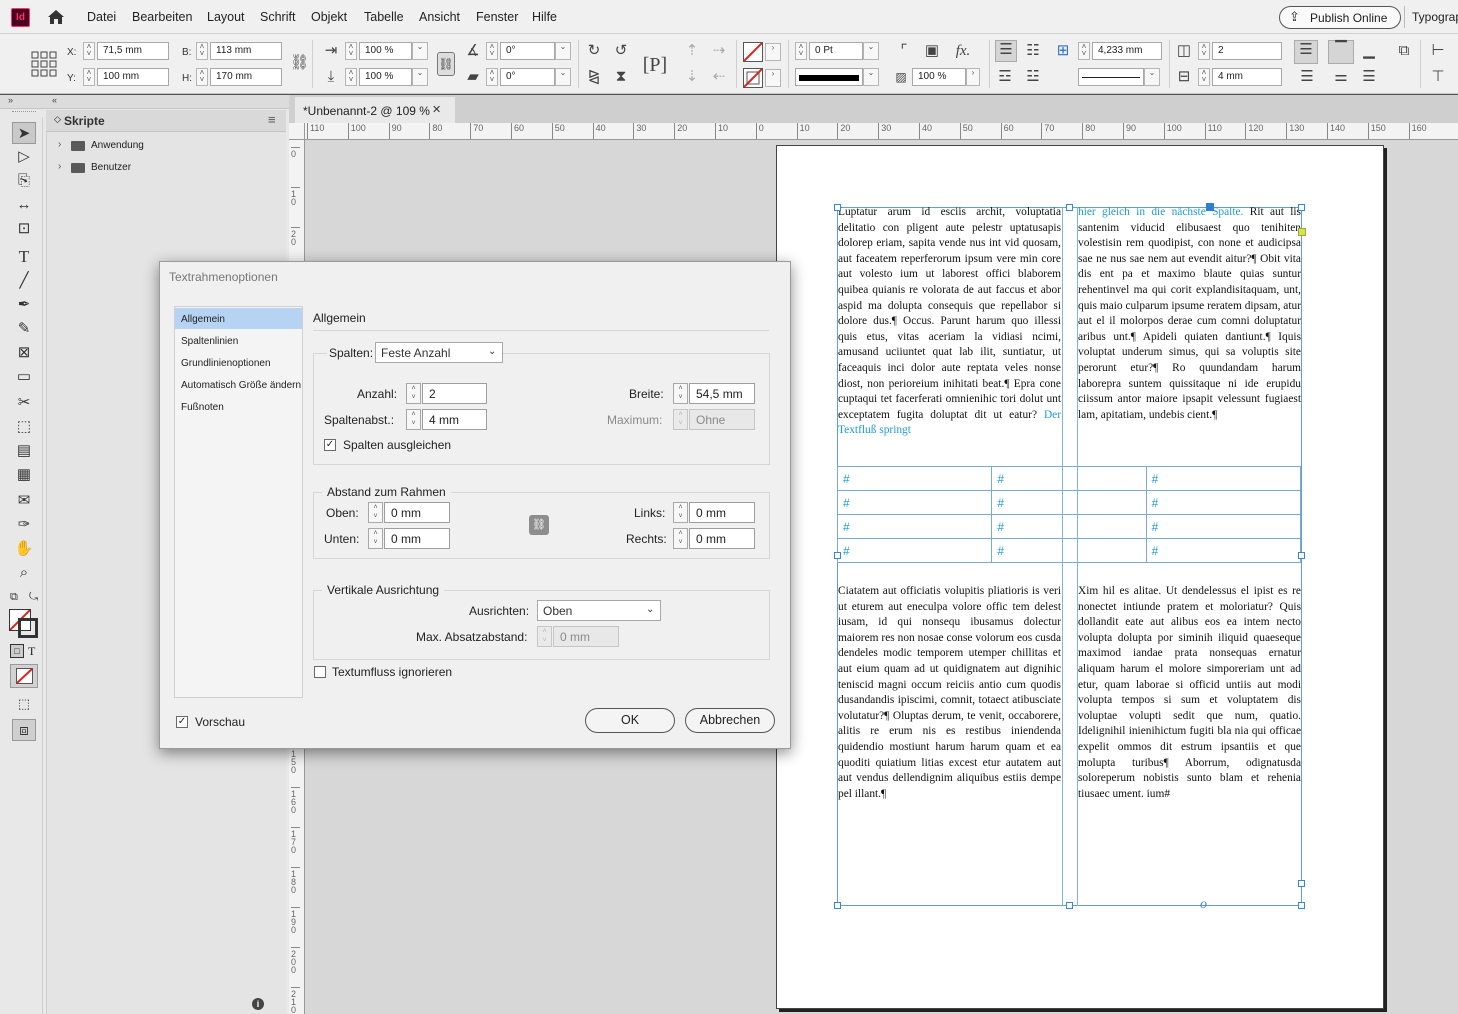 The width and height of the screenshot is (1458, 1014). What do you see at coordinates (144, 102) in the screenshot?
I see `panel-collapse-bar: » «` at bounding box center [144, 102].